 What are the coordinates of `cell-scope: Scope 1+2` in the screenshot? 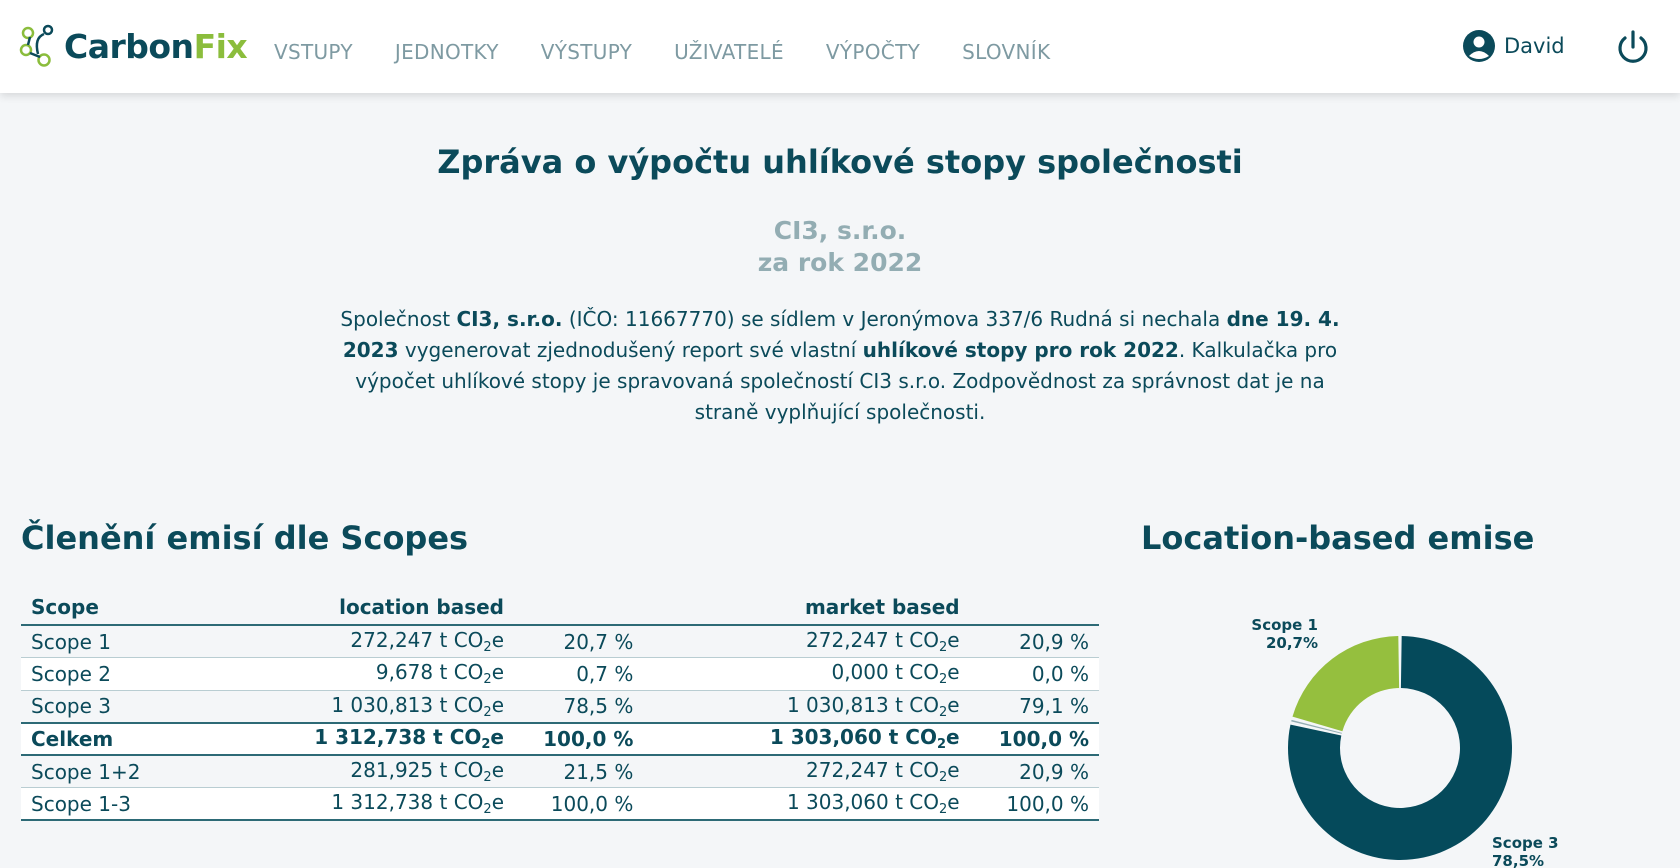 It's located at (110, 771).